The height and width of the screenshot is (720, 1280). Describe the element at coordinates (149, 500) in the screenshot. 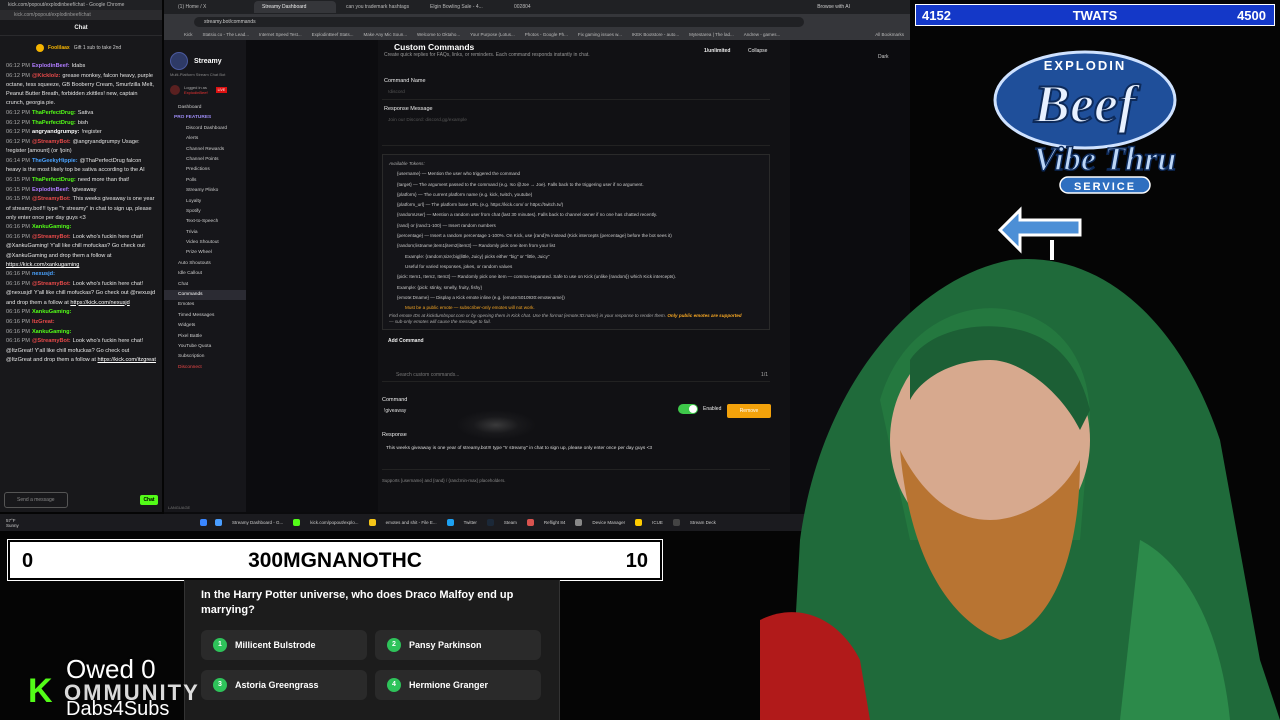

I see `chat-send-button: Chat` at that location.